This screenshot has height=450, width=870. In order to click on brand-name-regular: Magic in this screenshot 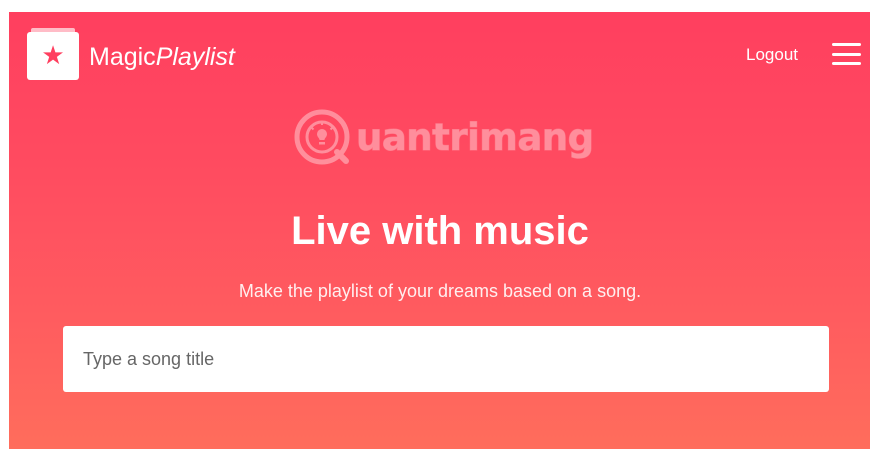, I will do `click(122, 57)`.